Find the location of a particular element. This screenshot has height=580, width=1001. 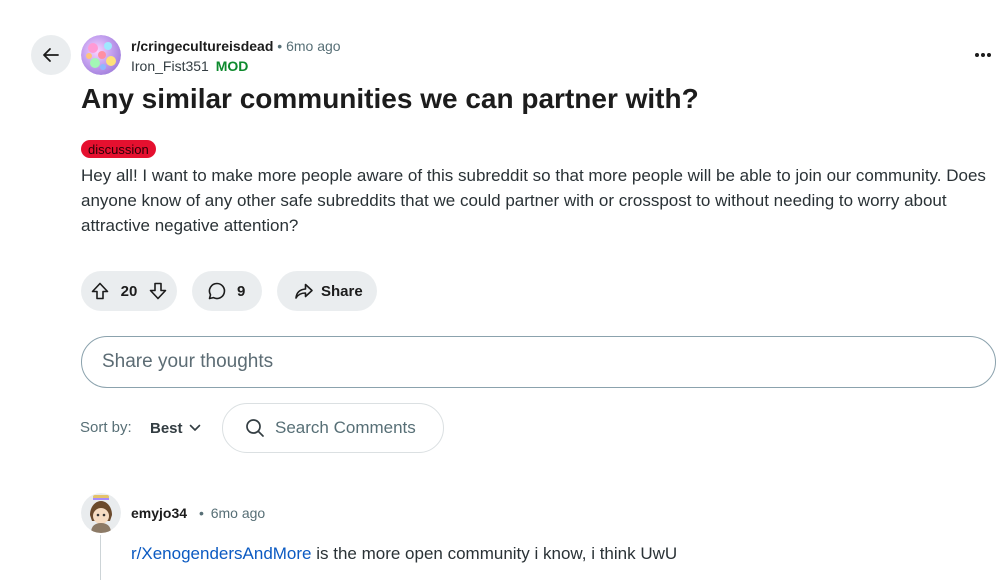

subreddit-avatar is located at coordinates (101, 55).